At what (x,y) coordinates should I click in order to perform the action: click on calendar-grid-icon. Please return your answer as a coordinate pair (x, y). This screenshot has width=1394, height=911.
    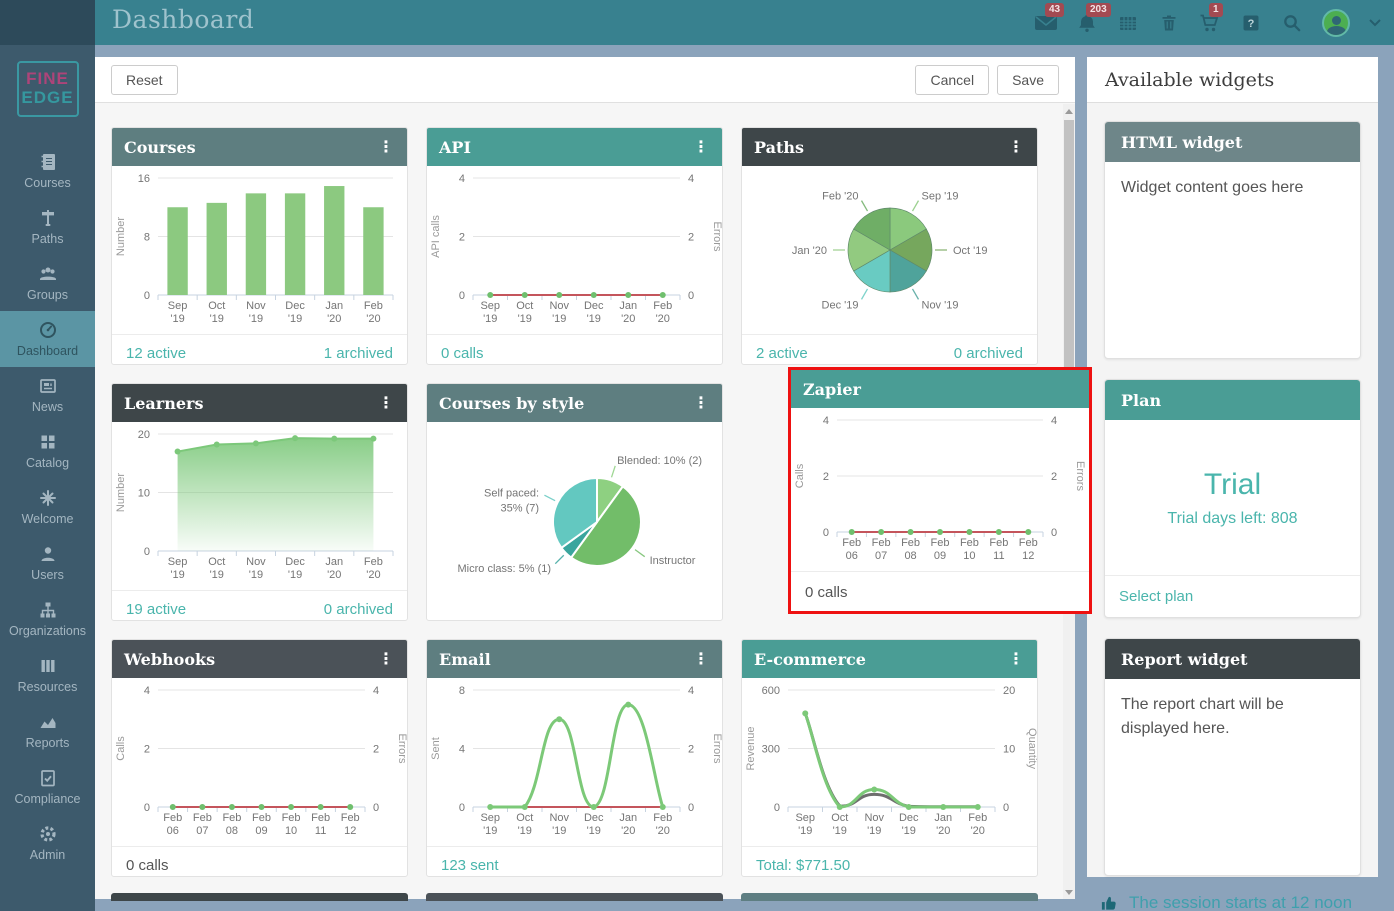
    Looking at the image, I should click on (1128, 23).